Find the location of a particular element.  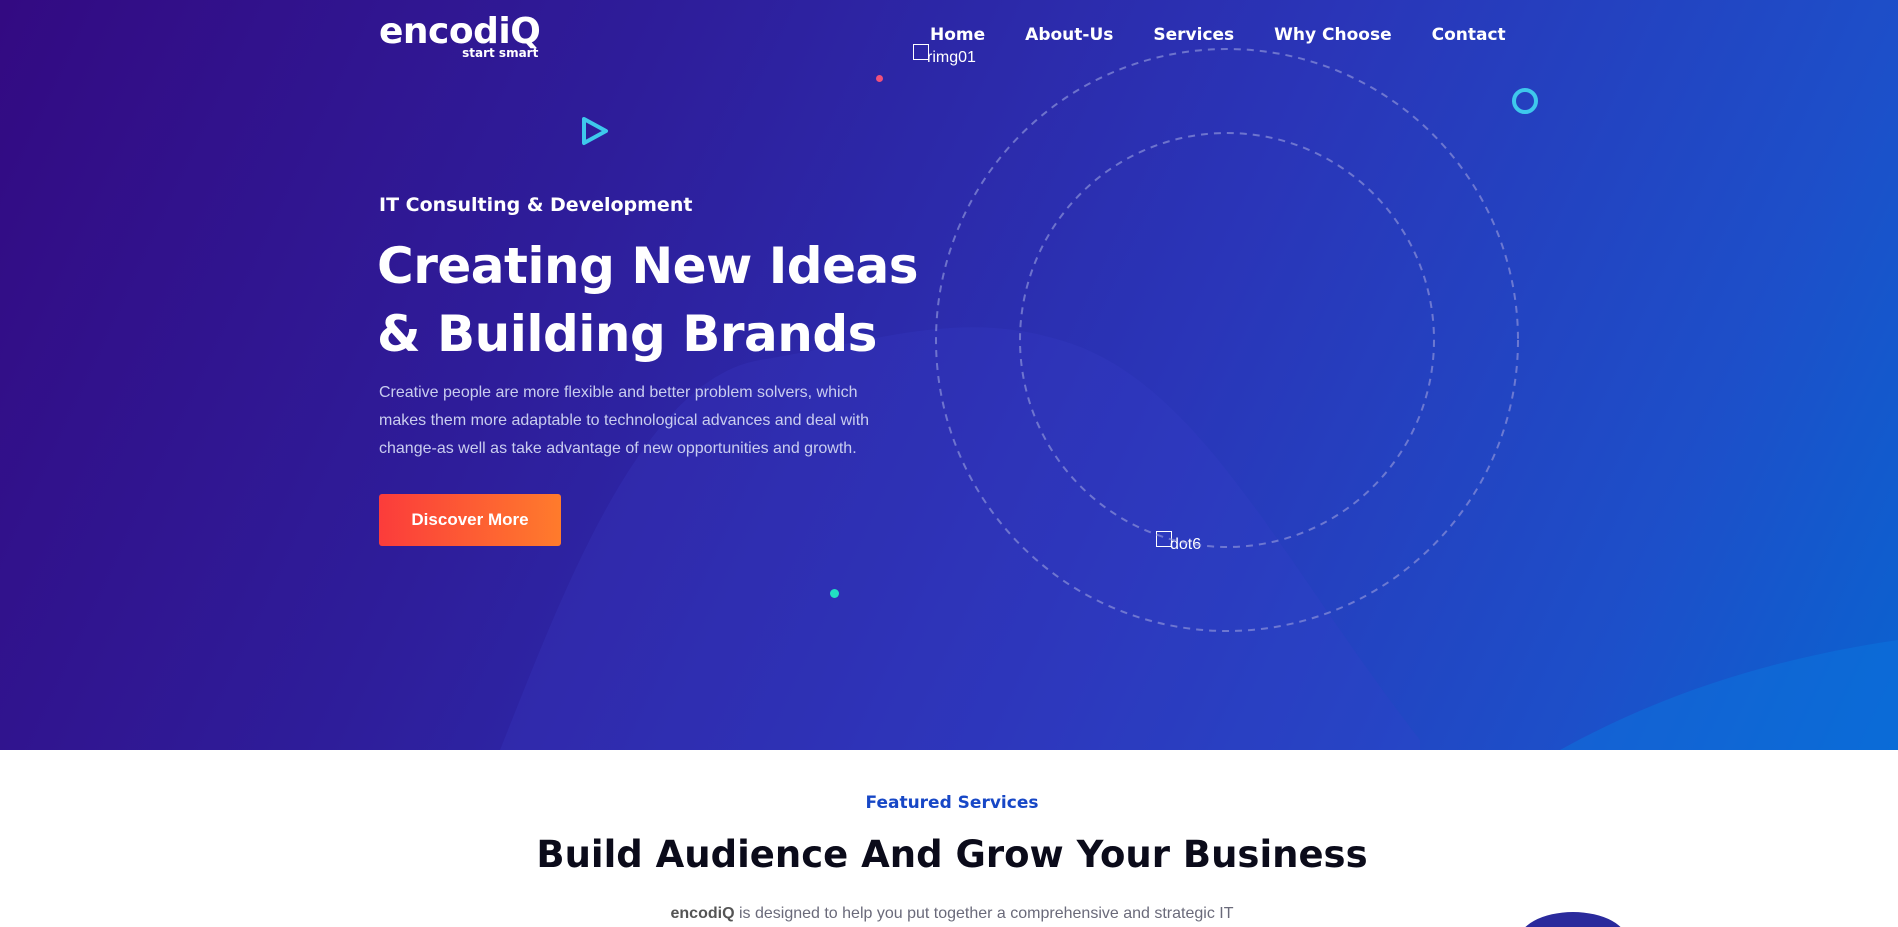

services-eyebrow: Featured Services is located at coordinates (952, 803).